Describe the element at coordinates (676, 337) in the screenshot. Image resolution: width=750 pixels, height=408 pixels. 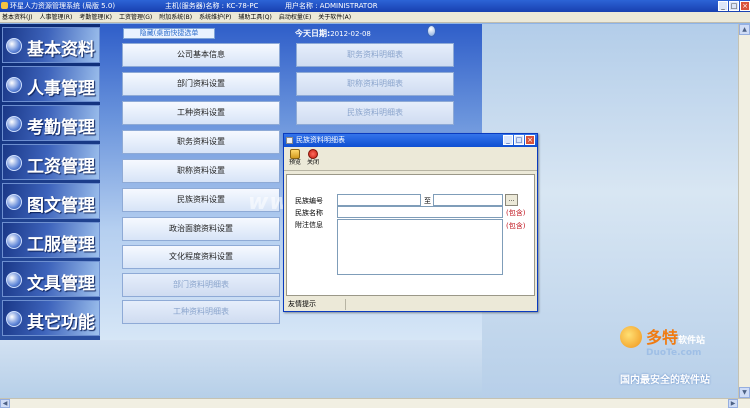
I see `brand-name: 多特软件站` at that location.